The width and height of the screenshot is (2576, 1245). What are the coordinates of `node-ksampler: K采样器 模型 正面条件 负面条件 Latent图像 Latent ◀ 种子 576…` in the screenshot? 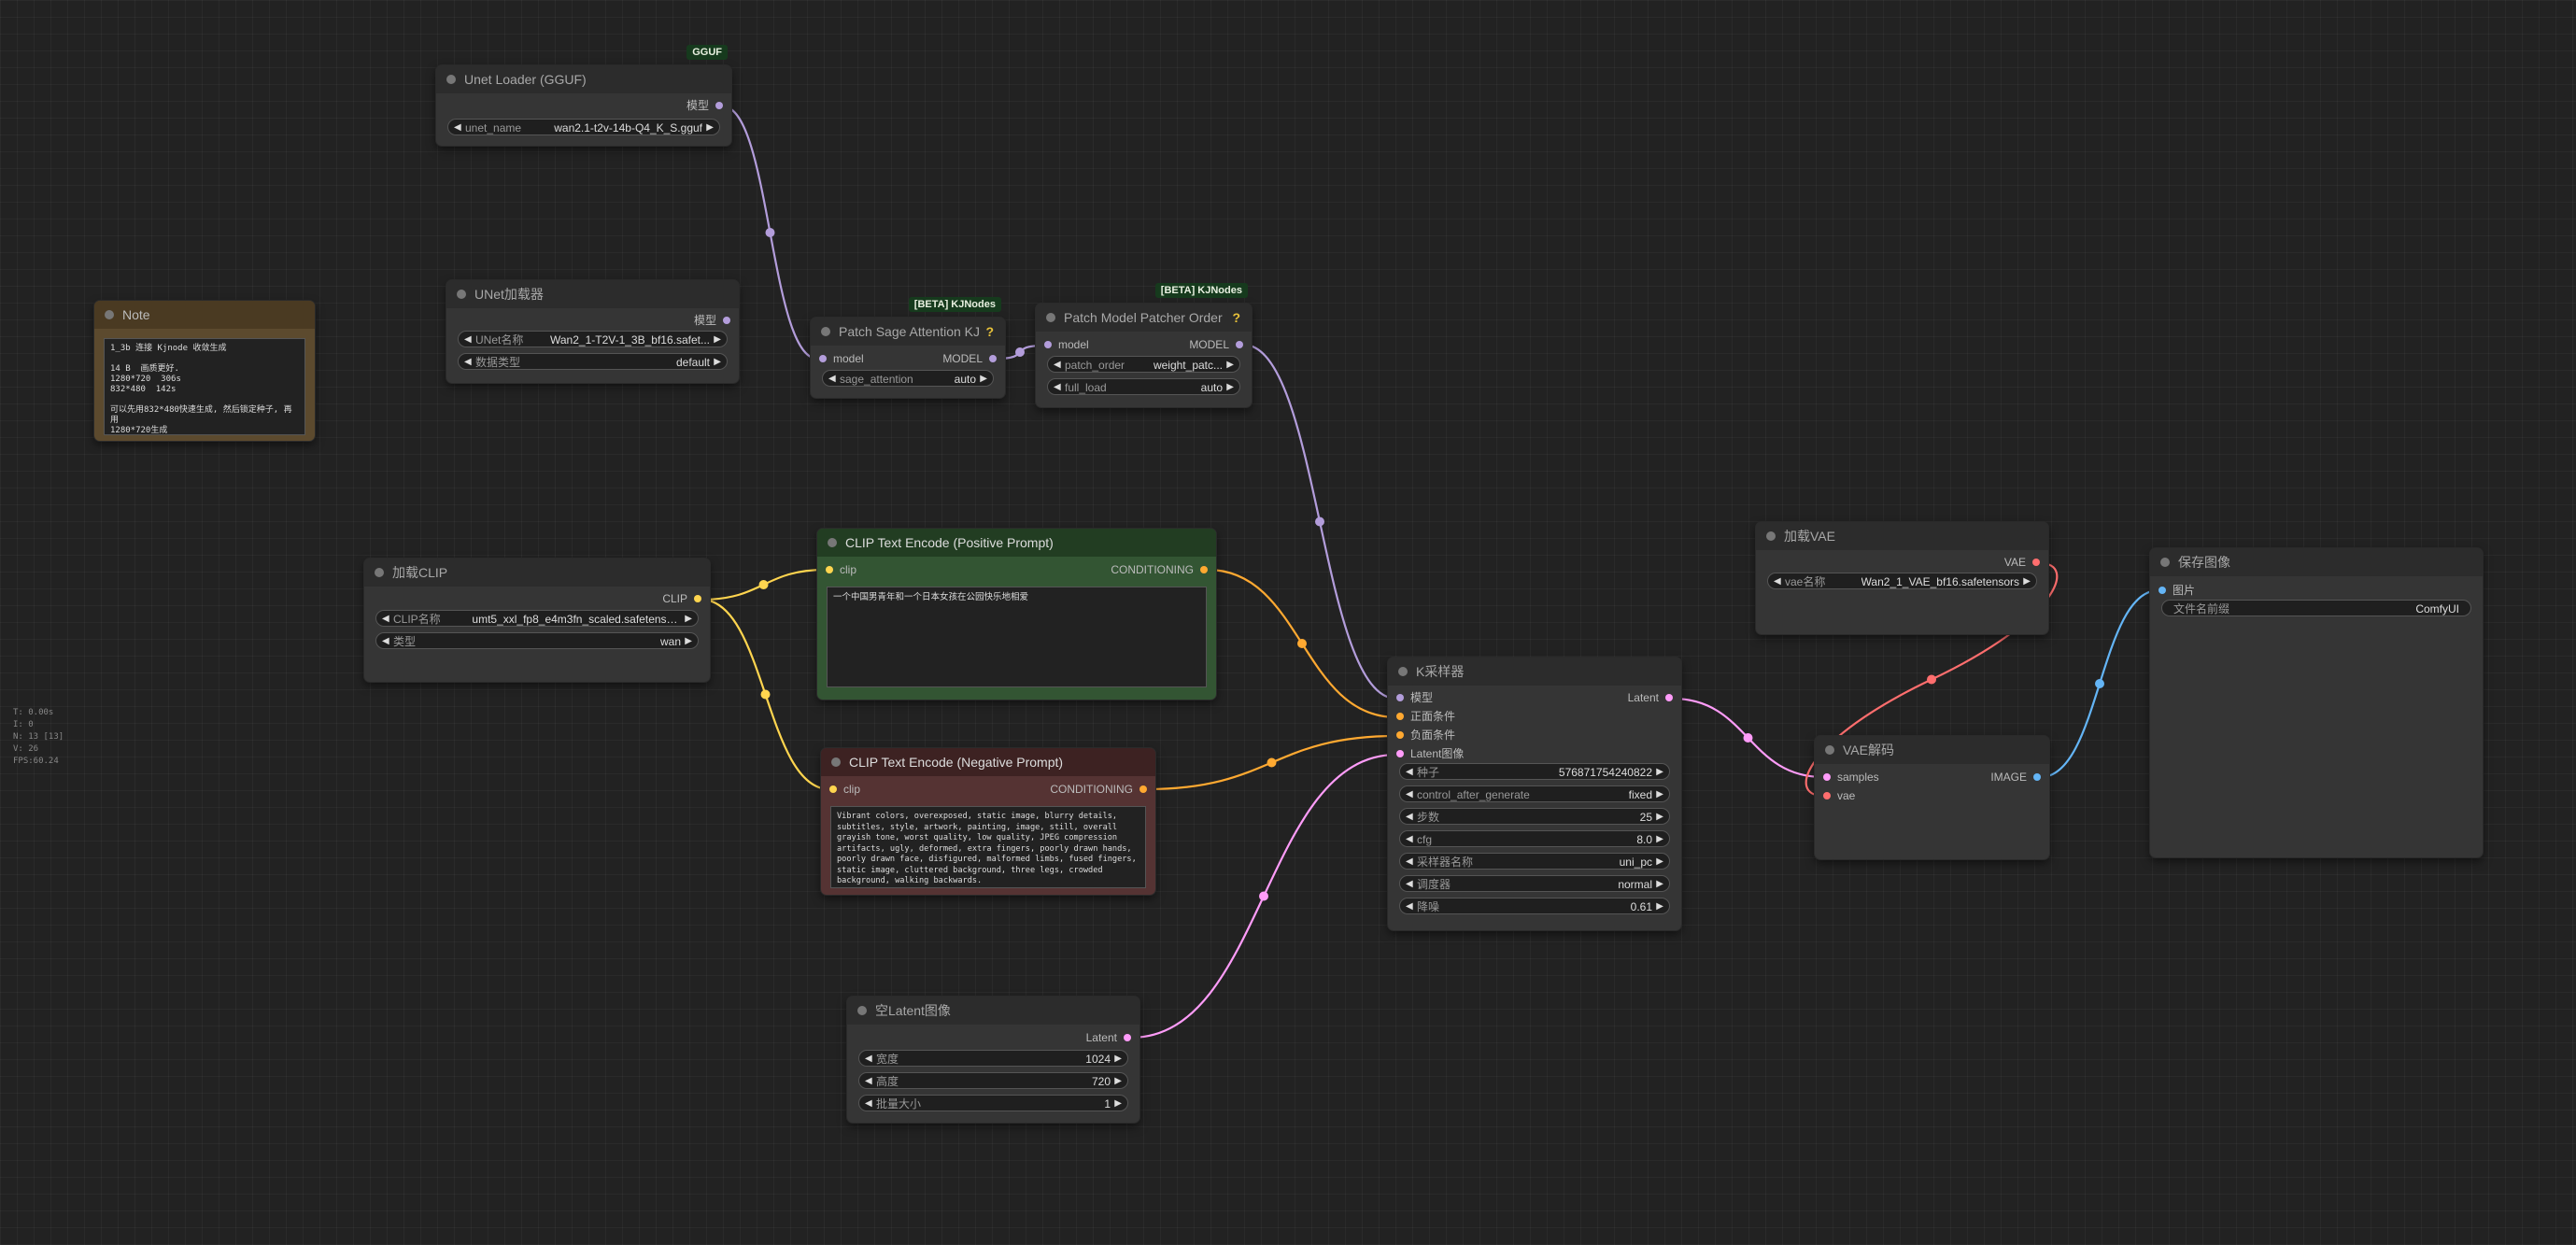 It's located at (1534, 794).